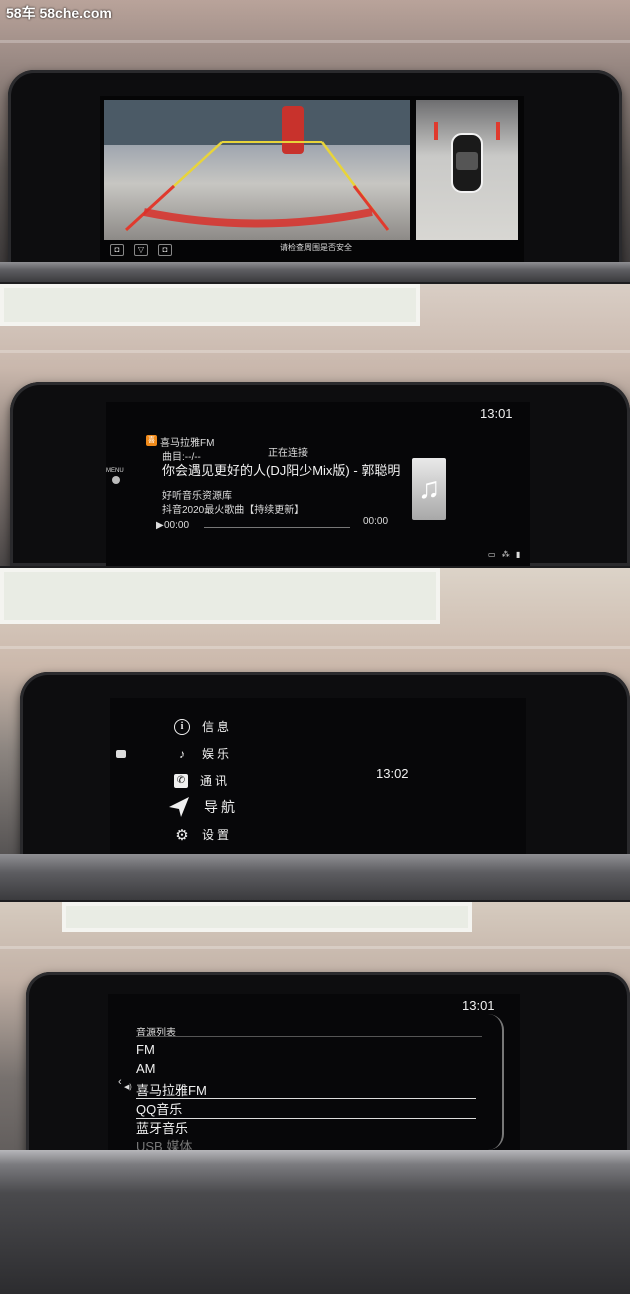 This screenshot has height=1294, width=630. Describe the element at coordinates (202, 807) in the screenshot. I see `menu-item-navigation: 导航` at that location.